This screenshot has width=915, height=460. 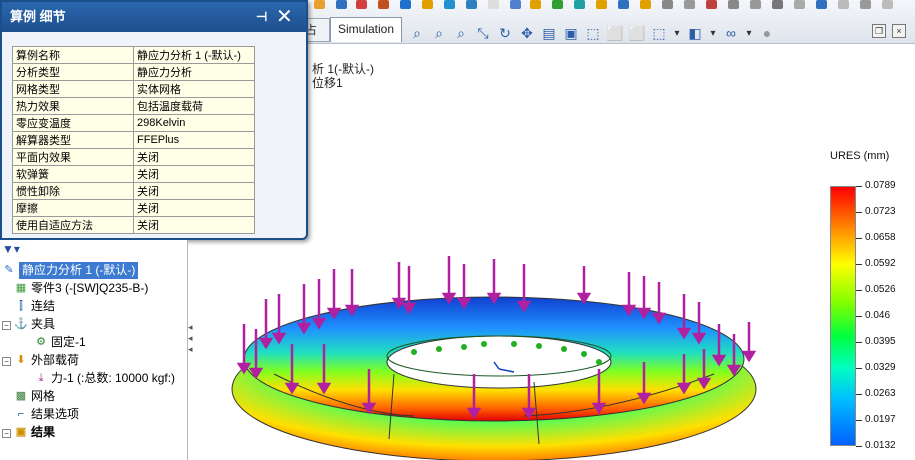 What do you see at coordinates (880, 445) in the screenshot?
I see `legend-tick-label: 0.0132` at bounding box center [880, 445].